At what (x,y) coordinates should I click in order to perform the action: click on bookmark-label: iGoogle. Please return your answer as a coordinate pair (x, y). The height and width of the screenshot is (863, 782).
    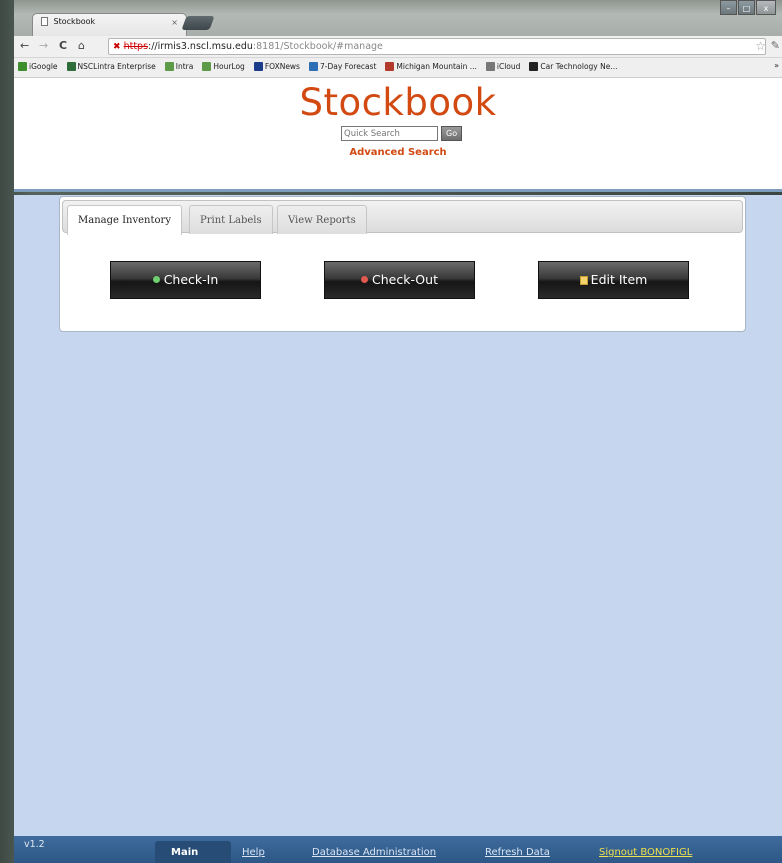
    Looking at the image, I should click on (43, 66).